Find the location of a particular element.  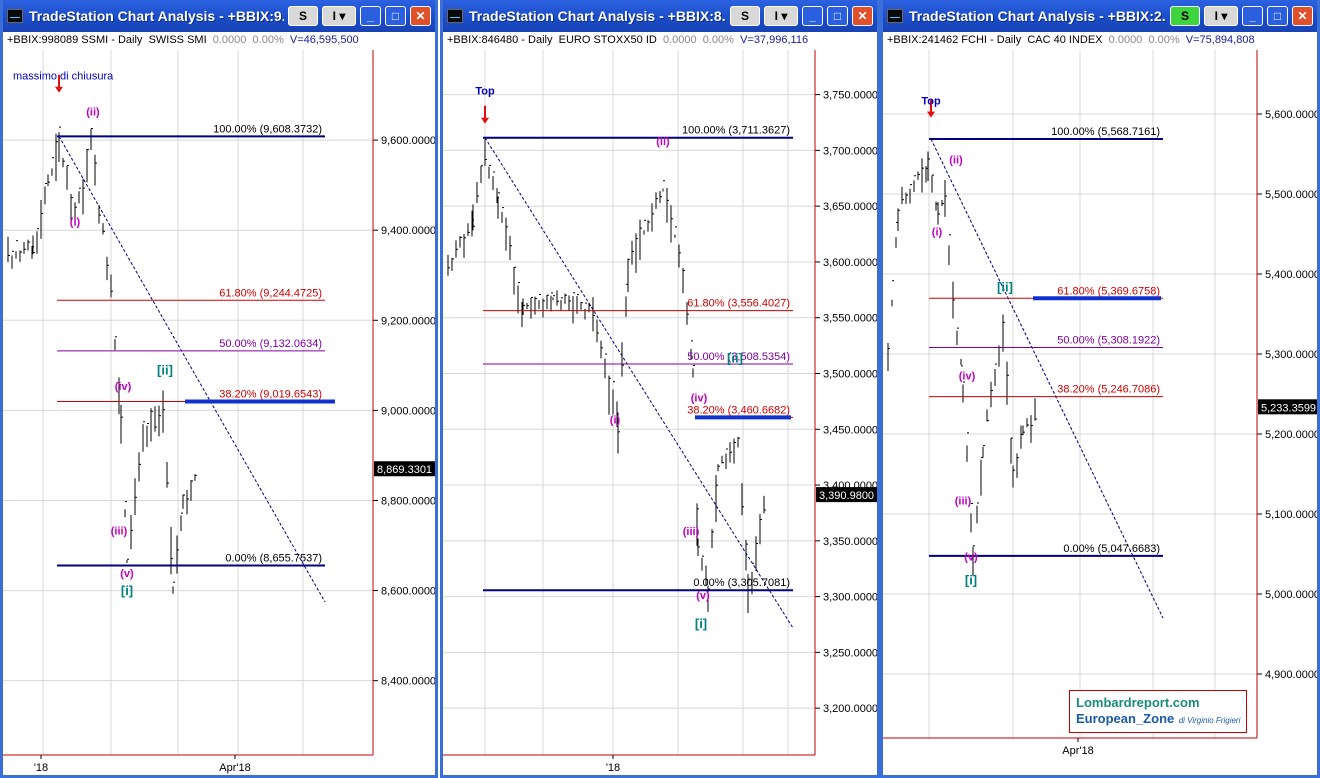

last-price-label: 5,233.3599 is located at coordinates (1288, 408).